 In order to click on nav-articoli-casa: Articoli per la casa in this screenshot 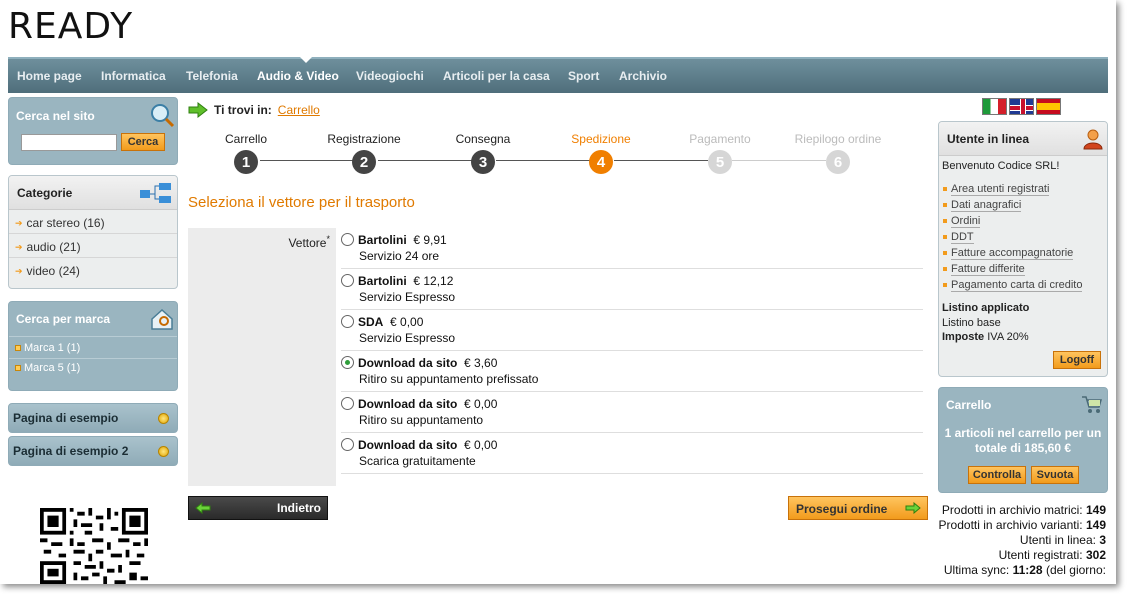, I will do `click(496, 76)`.